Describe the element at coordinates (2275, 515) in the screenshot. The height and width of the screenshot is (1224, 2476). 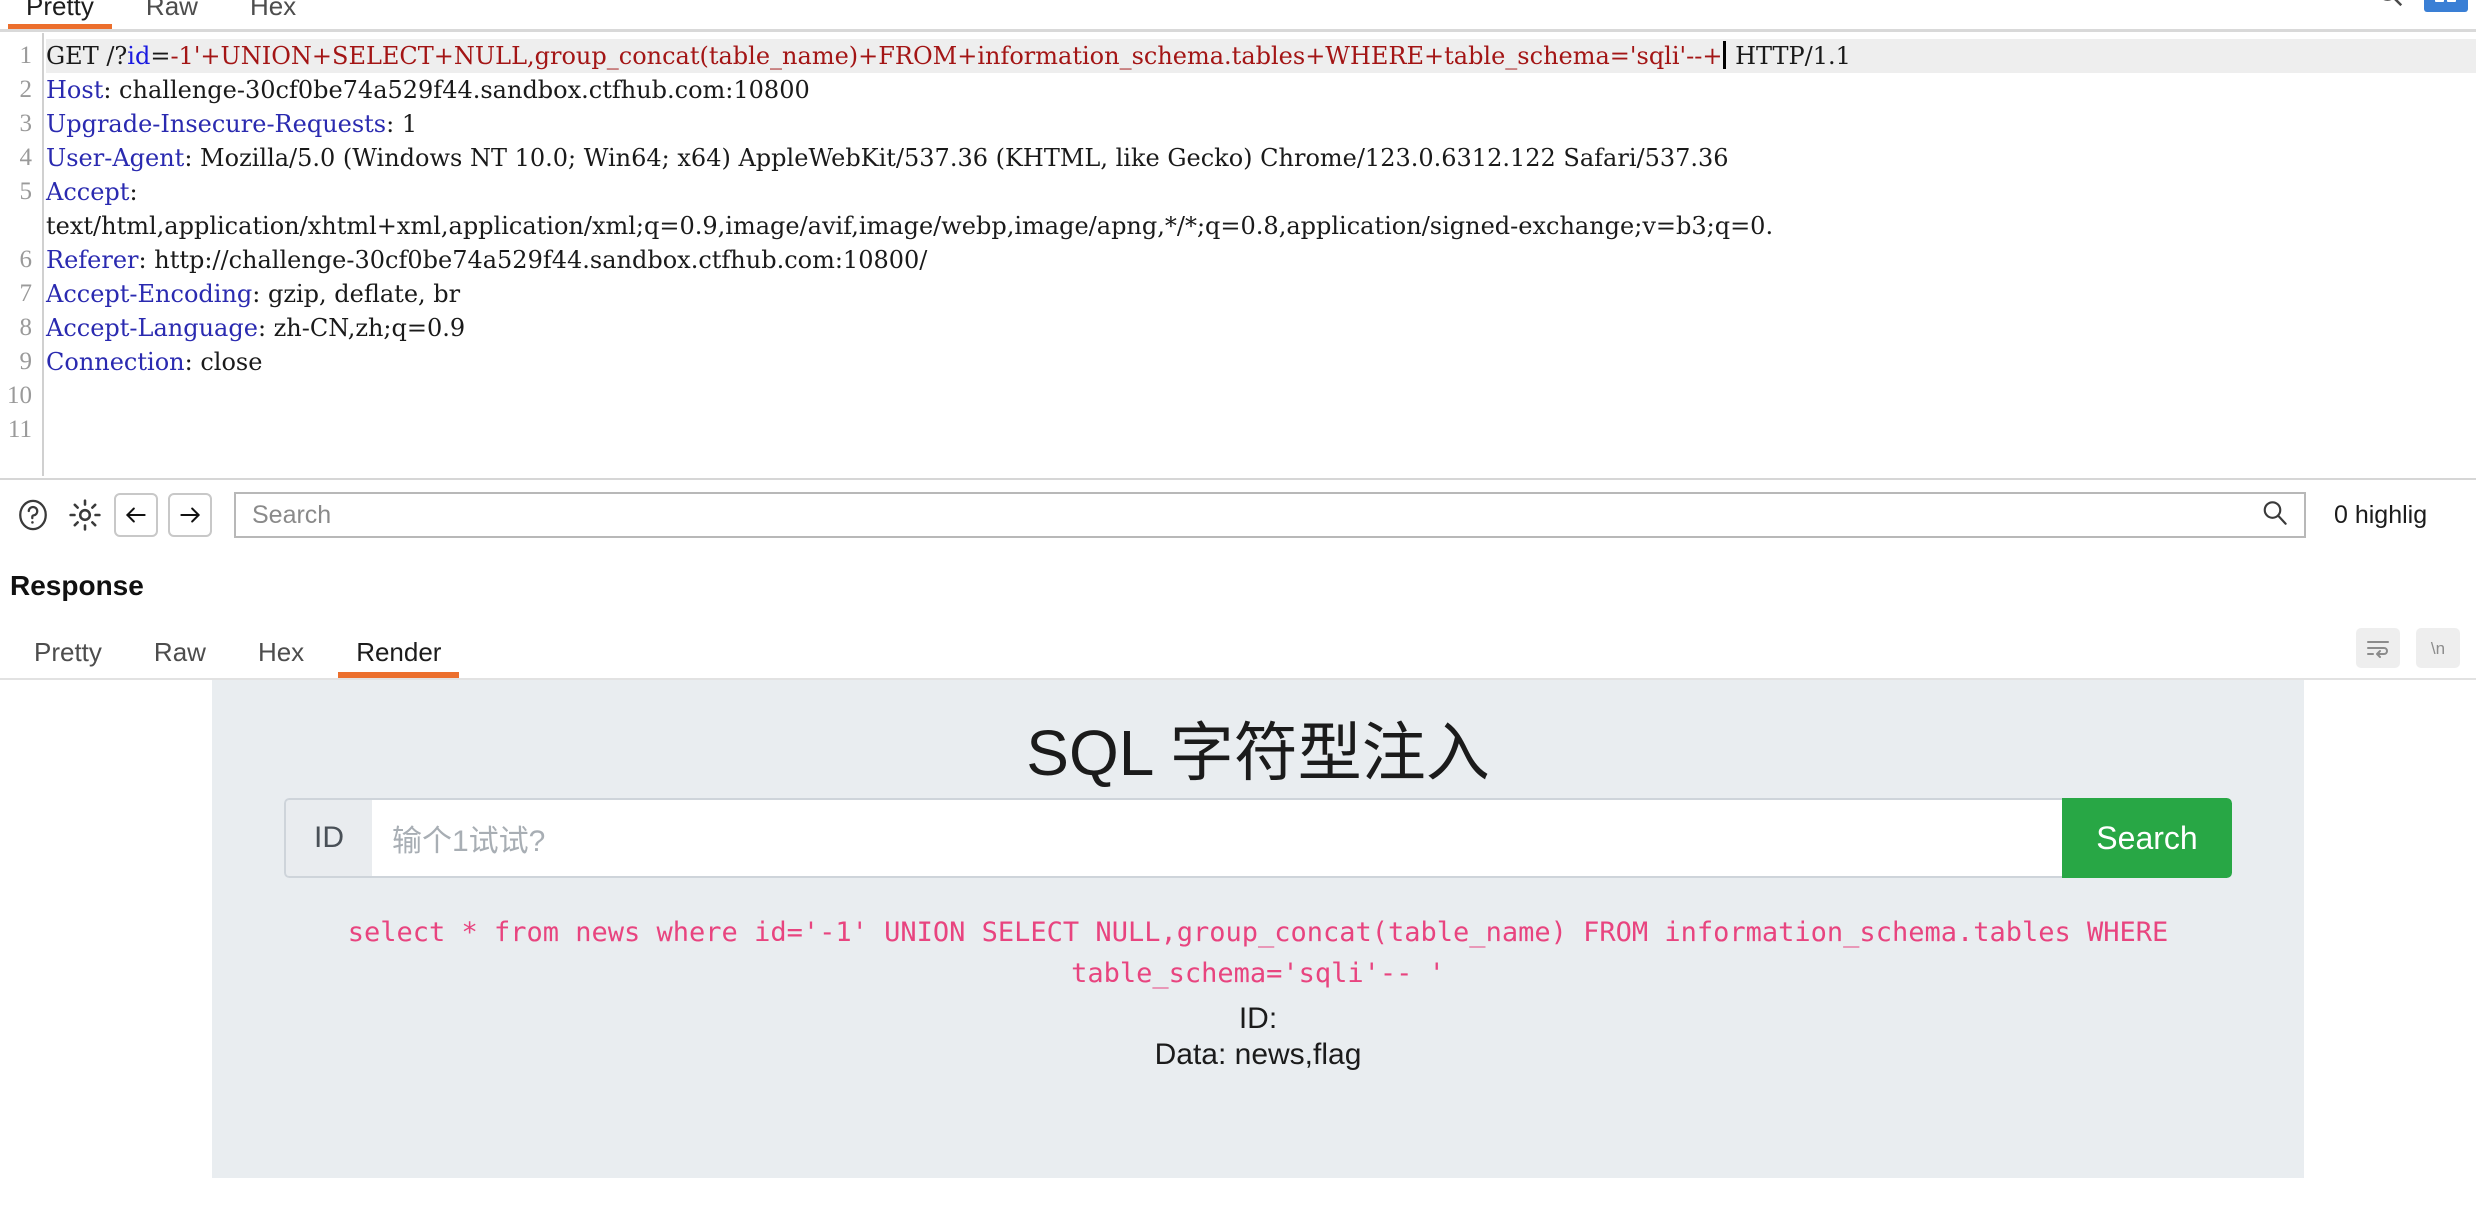
I see `search-magnifier-icon` at that location.